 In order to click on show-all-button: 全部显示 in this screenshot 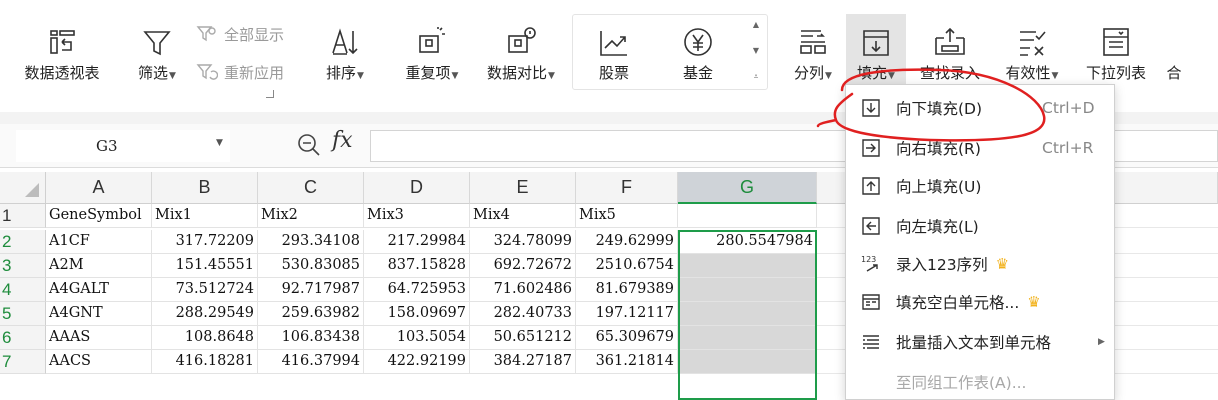, I will do `click(240, 34)`.